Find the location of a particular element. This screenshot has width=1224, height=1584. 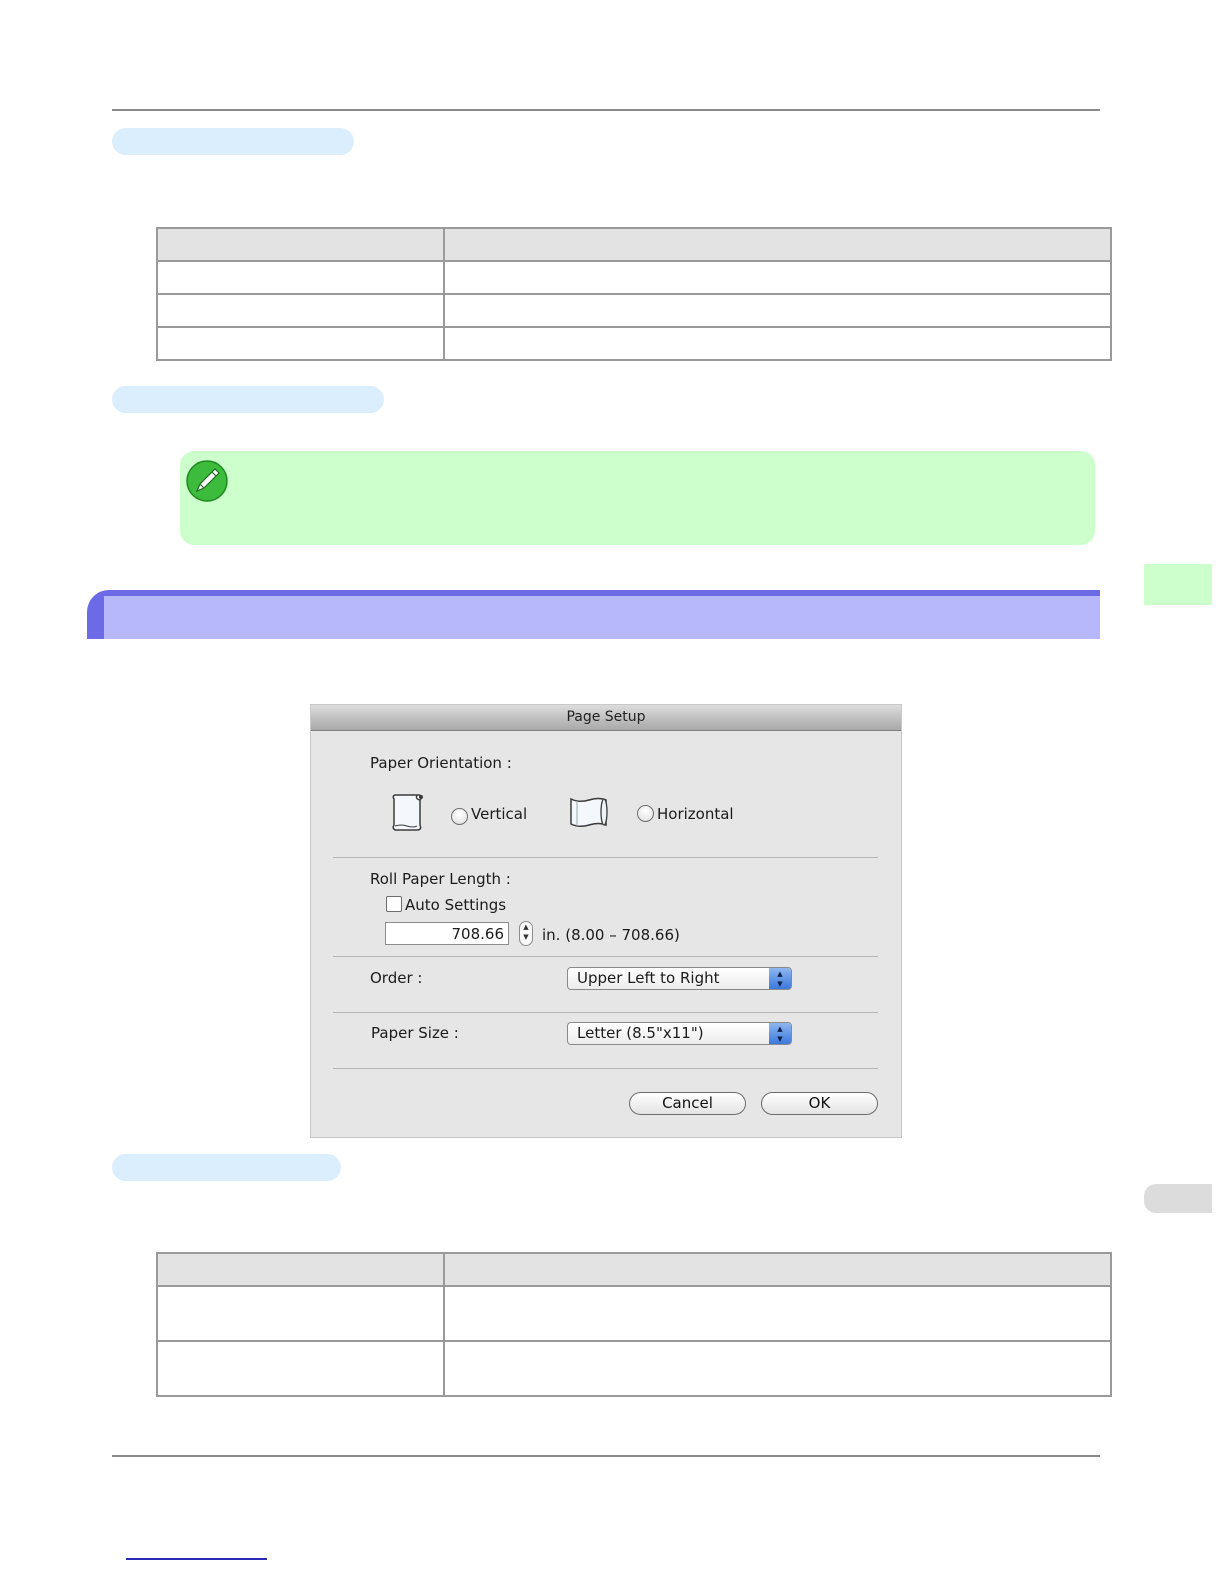

stepper-up-icon: ▲ is located at coordinates (525, 927).